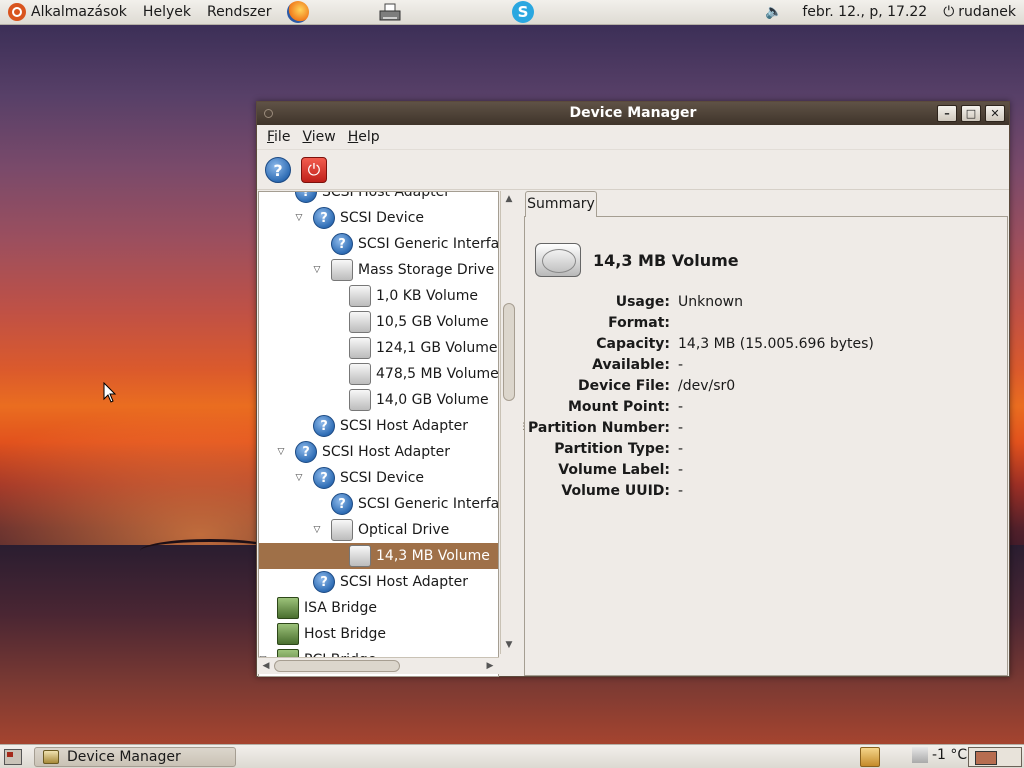 The image size is (1024, 768). I want to click on scroll-up-icon: ▲, so click(509, 199).